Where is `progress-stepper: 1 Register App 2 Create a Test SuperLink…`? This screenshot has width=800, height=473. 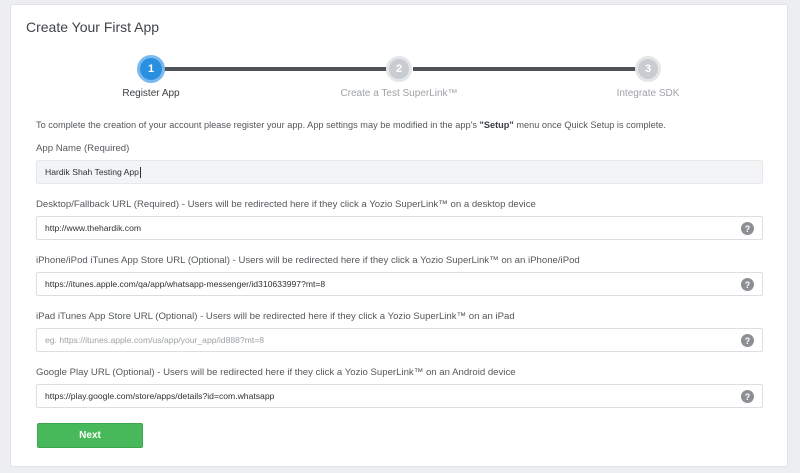 progress-stepper: 1 Register App 2 Create a Test SuperLink… is located at coordinates (400, 79).